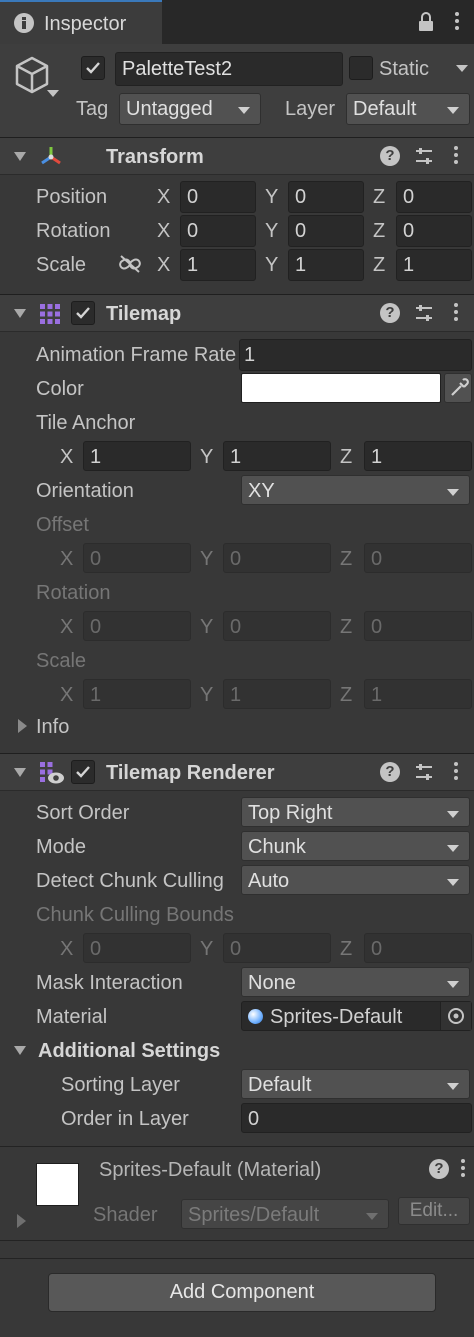 The width and height of the screenshot is (474, 1337). What do you see at coordinates (390, 313) in the screenshot?
I see `tilemap-help-icon: ?` at bounding box center [390, 313].